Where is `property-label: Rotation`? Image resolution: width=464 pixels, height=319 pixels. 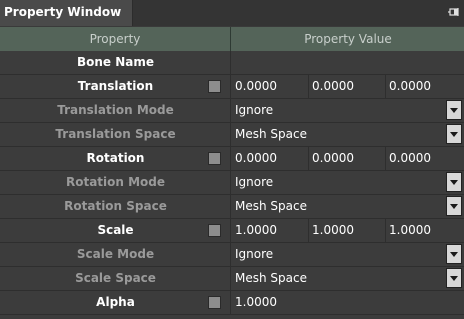
property-label: Rotation is located at coordinates (115, 158).